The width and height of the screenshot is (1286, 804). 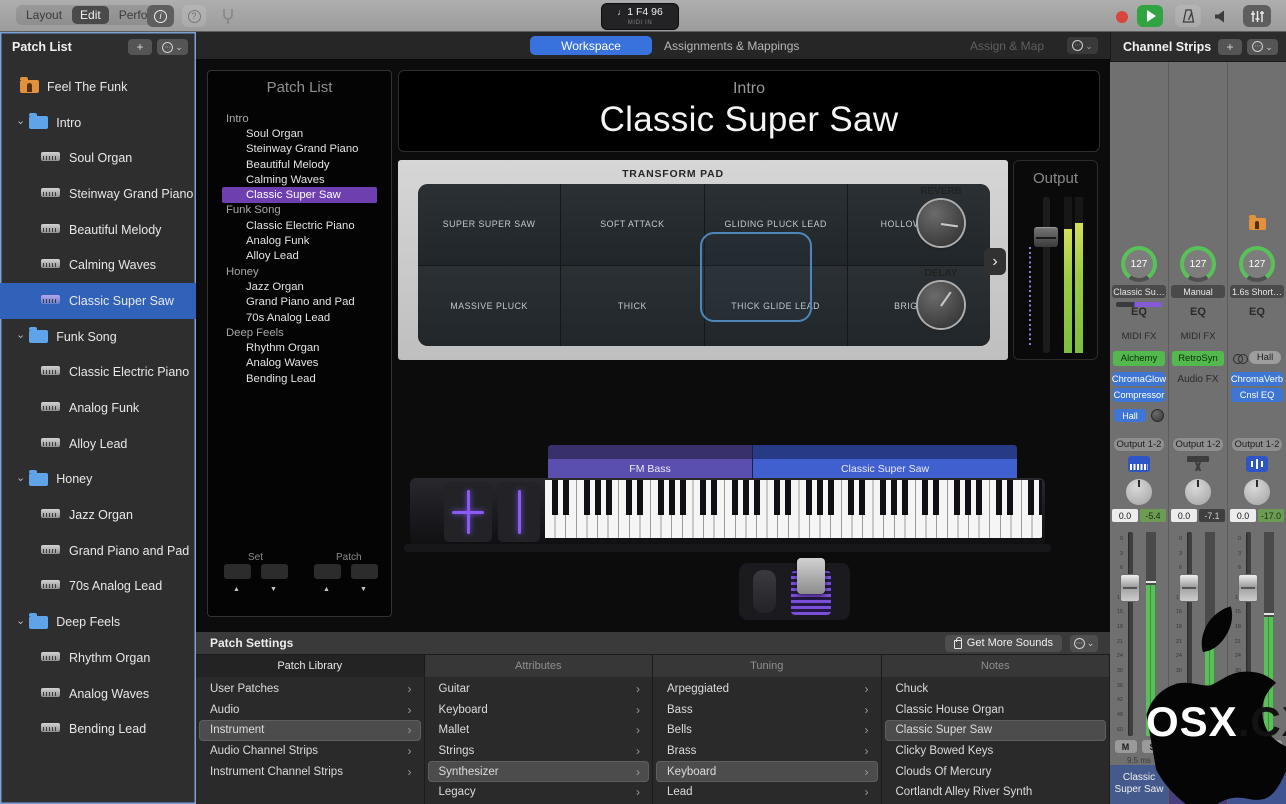 I want to click on browser-row: Mallet ›, so click(x=539, y=730).